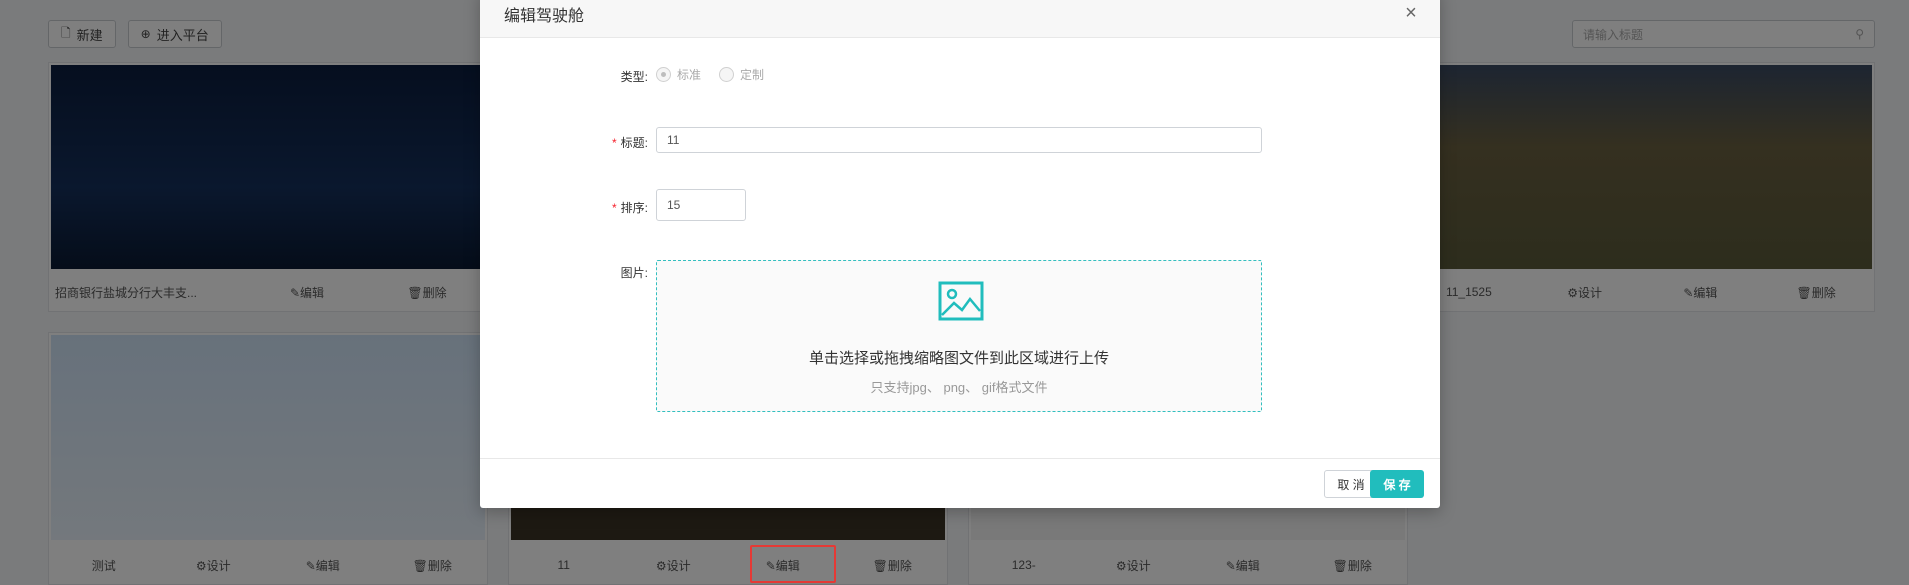  Describe the element at coordinates (689, 75) in the screenshot. I see `type-option-standard-label: 标准` at that location.